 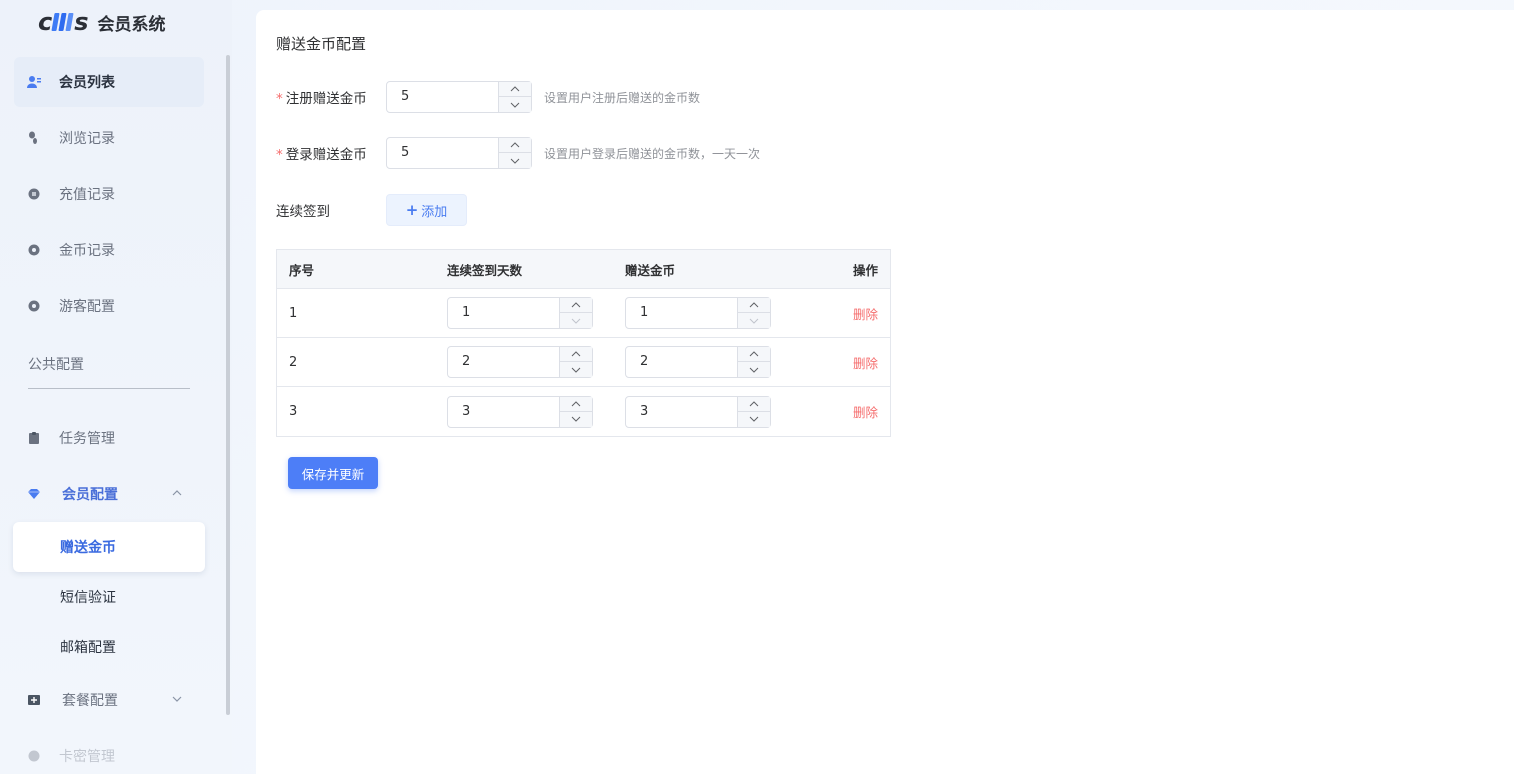 What do you see at coordinates (459, 97) in the screenshot?
I see `register-coins-input: 5` at bounding box center [459, 97].